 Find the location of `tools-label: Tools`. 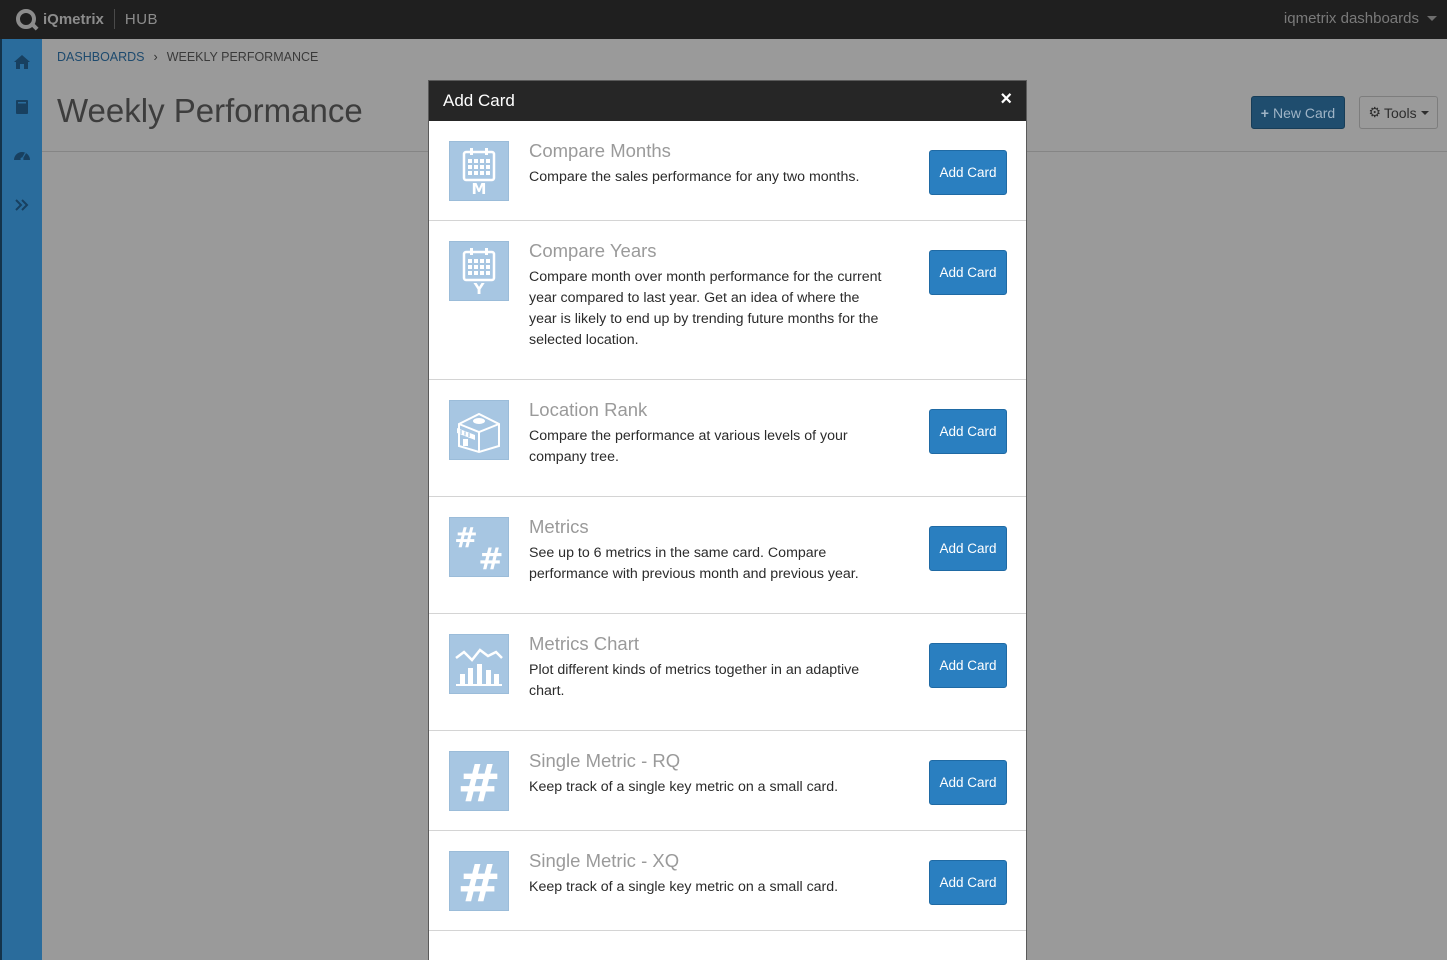

tools-label: Tools is located at coordinates (1400, 112).